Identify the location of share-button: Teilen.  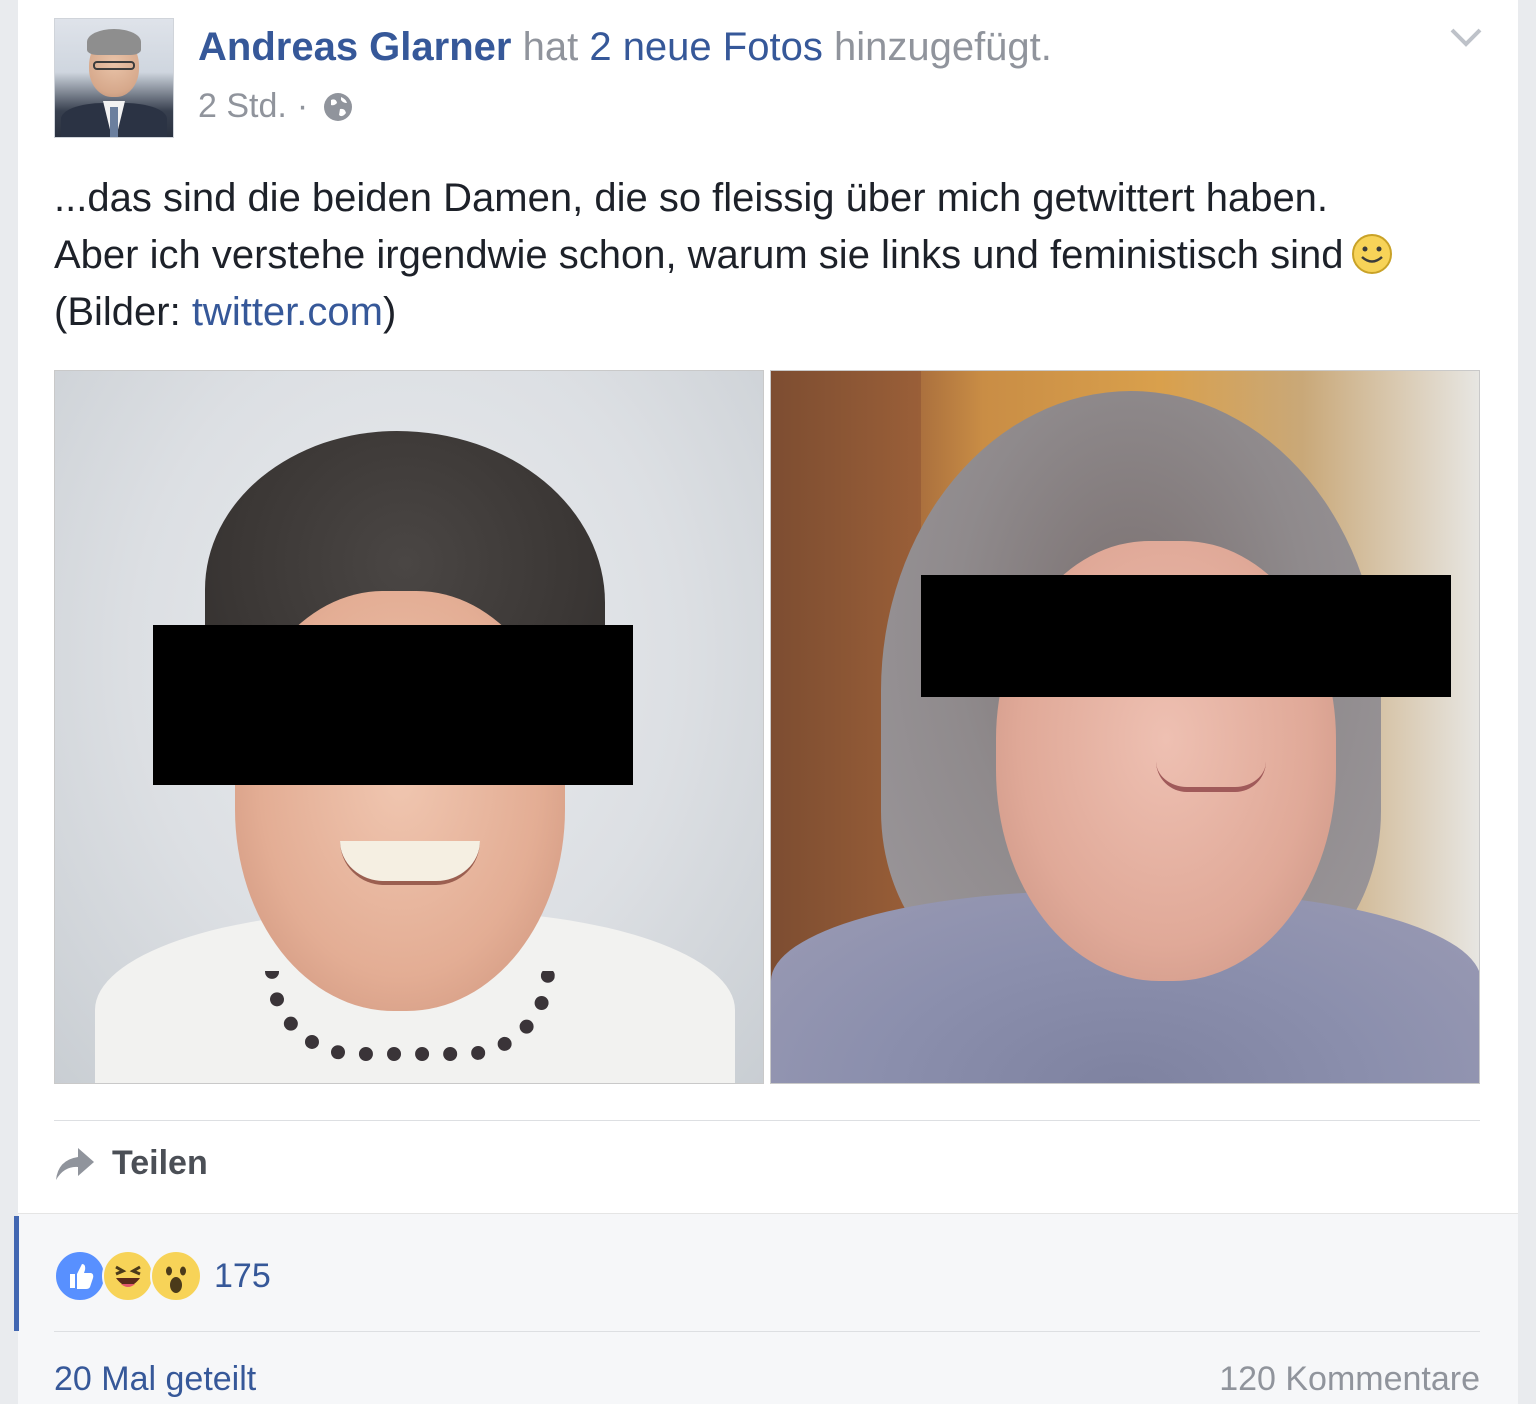
(131, 1163).